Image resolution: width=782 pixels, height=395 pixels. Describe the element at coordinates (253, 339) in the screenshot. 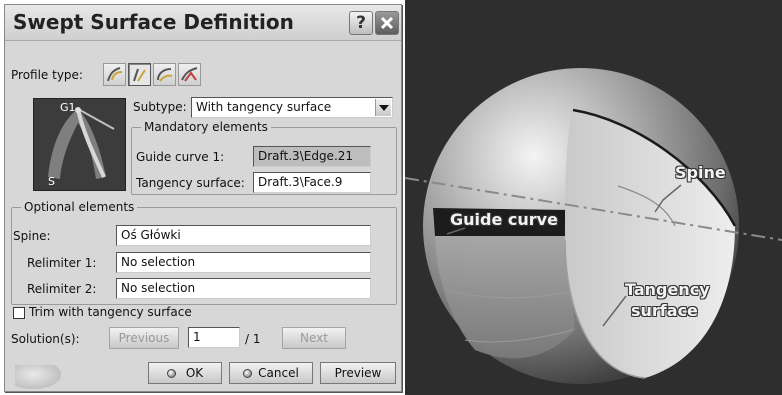

I see `solution-total: / 1` at that location.